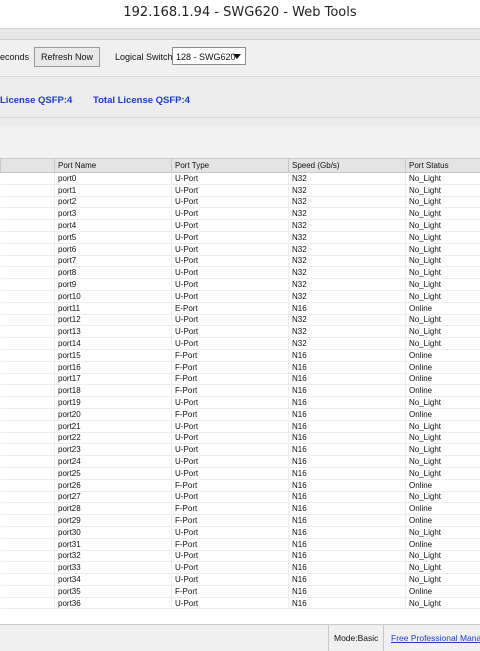 This screenshot has width=480, height=651. I want to click on table-row: port14U-PortN32No_Light, so click(240, 344).